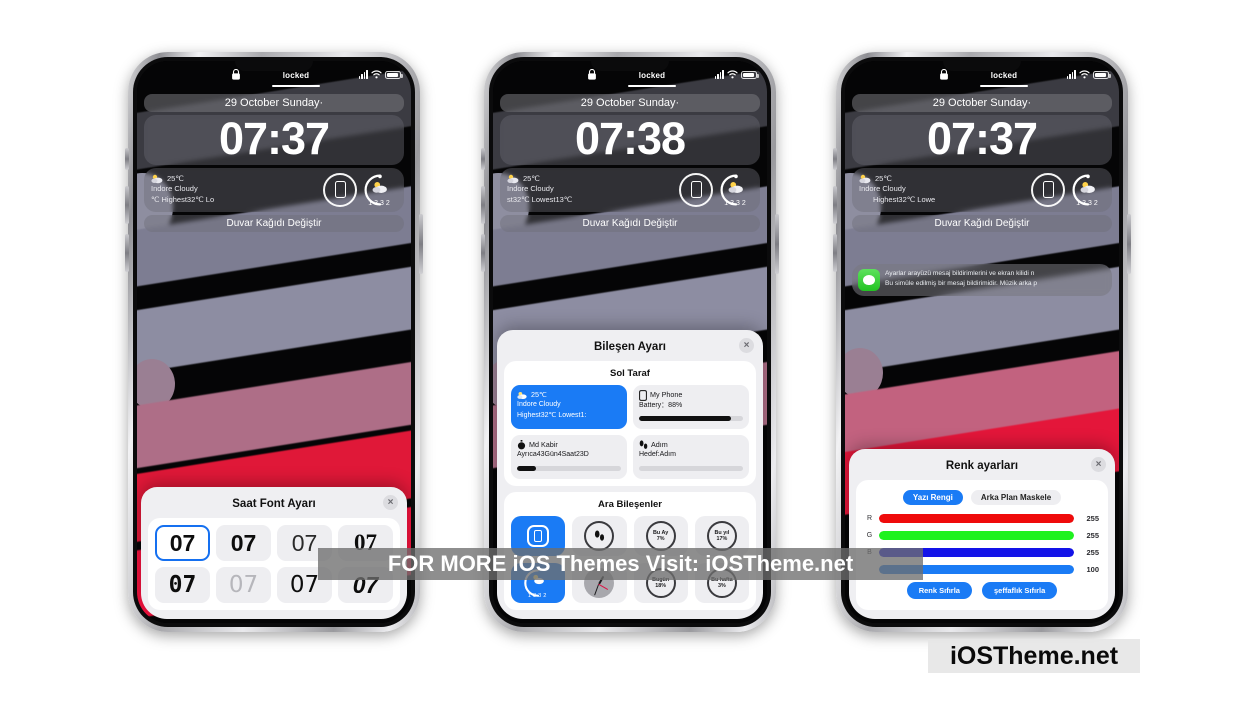  What do you see at coordinates (691, 407) in the screenshot?
I see `component-battery: My Phone Battery：88%` at bounding box center [691, 407].